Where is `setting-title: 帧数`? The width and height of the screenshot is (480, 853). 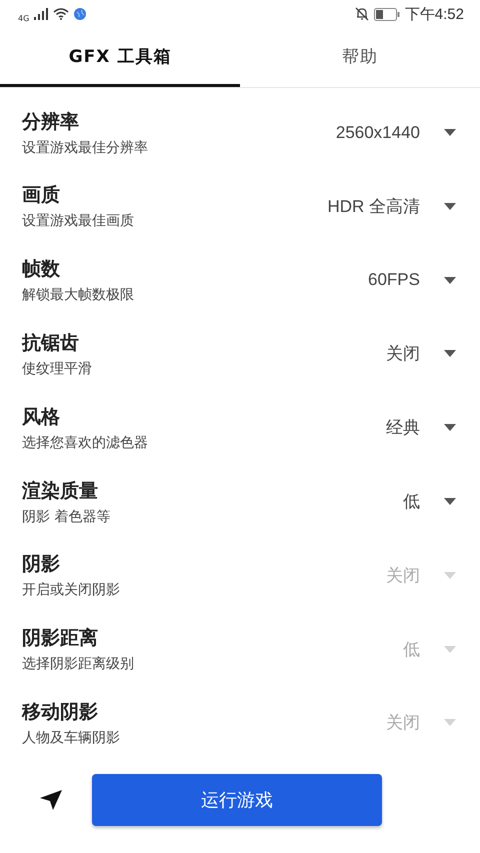
setting-title: 帧数 is located at coordinates (41, 269).